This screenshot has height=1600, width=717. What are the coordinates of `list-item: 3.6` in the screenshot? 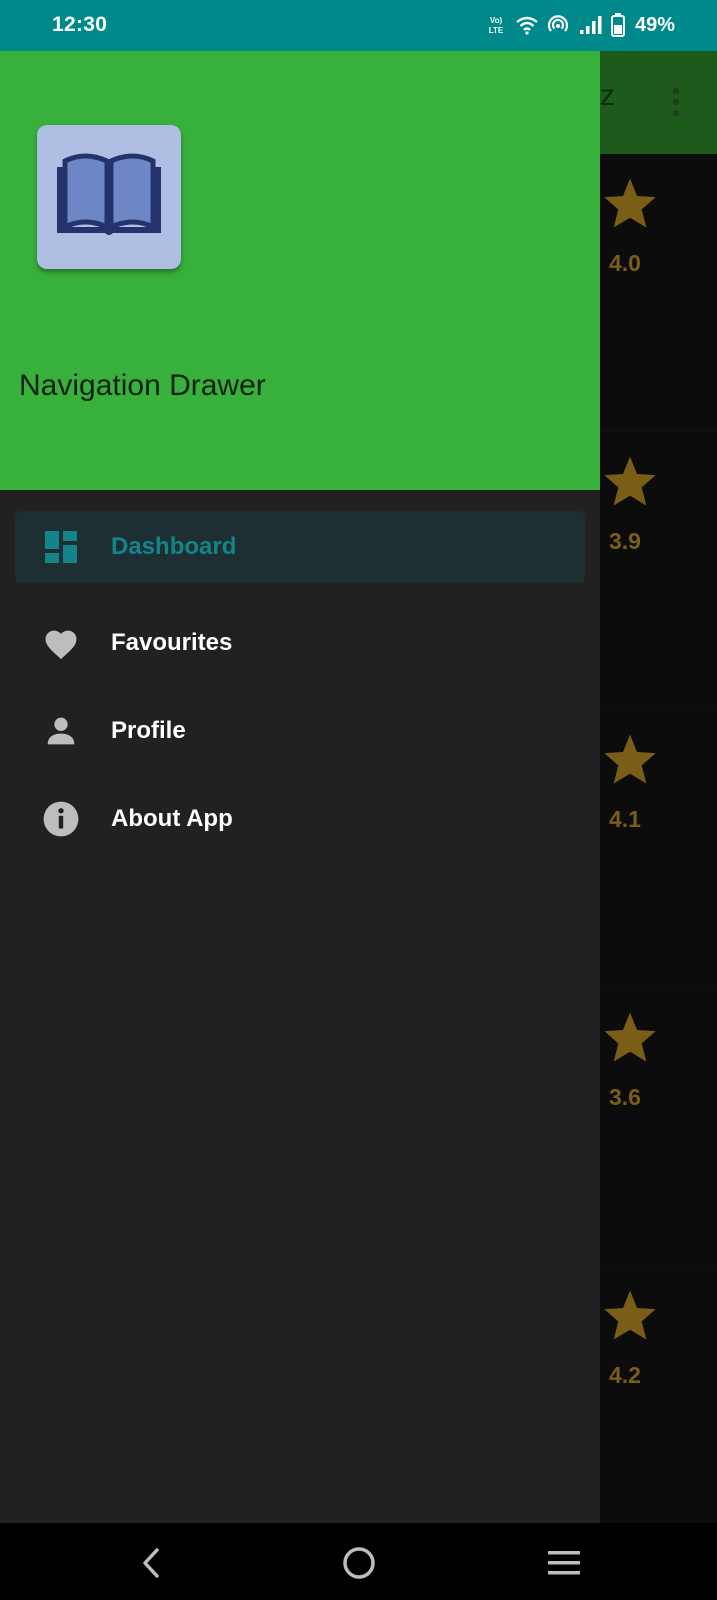 It's located at (658, 1127).